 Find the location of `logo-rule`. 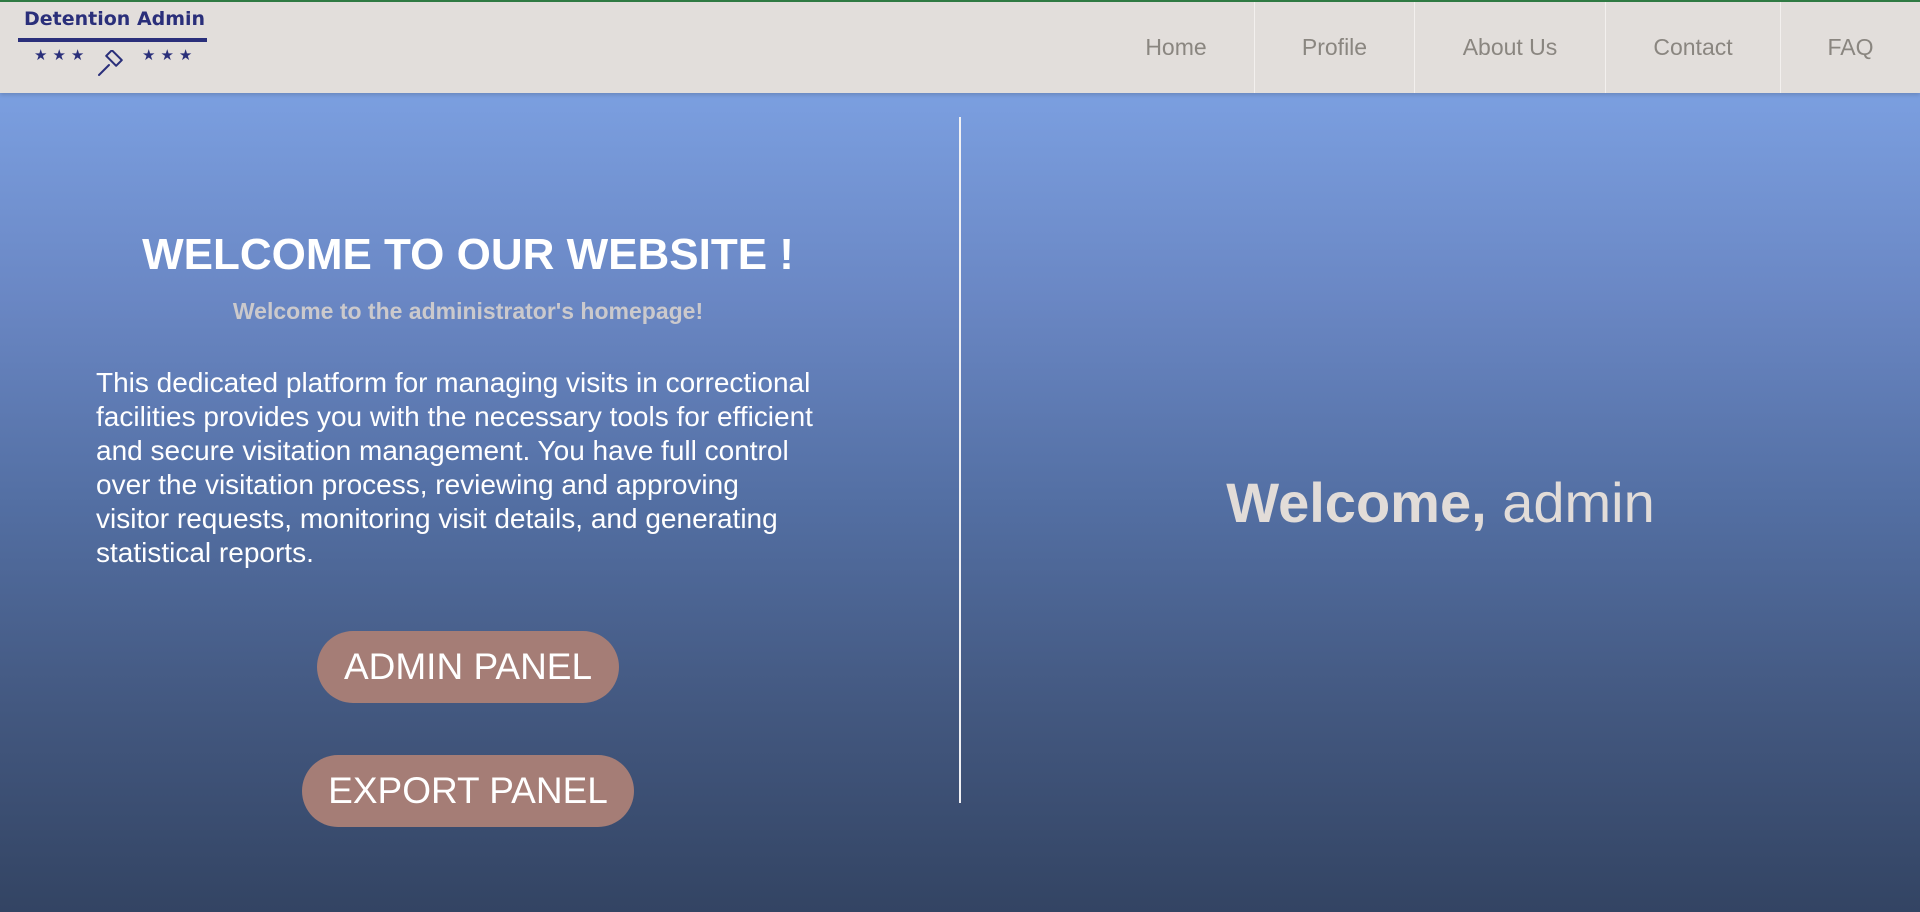

logo-rule is located at coordinates (112, 40).